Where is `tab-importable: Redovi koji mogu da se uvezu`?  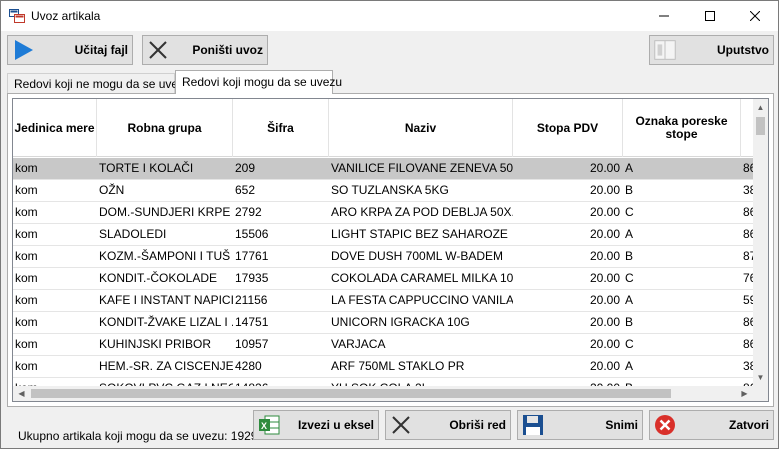
tab-importable: Redovi koji mogu da se uvezu is located at coordinates (258, 82).